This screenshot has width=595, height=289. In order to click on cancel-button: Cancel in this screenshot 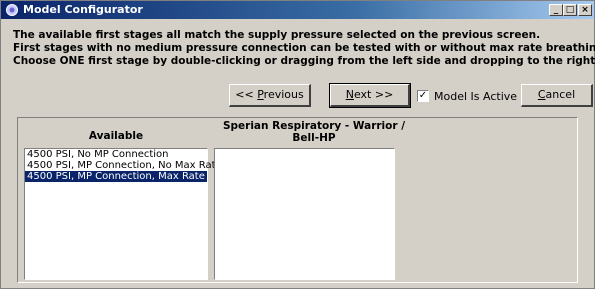, I will do `click(557, 95)`.